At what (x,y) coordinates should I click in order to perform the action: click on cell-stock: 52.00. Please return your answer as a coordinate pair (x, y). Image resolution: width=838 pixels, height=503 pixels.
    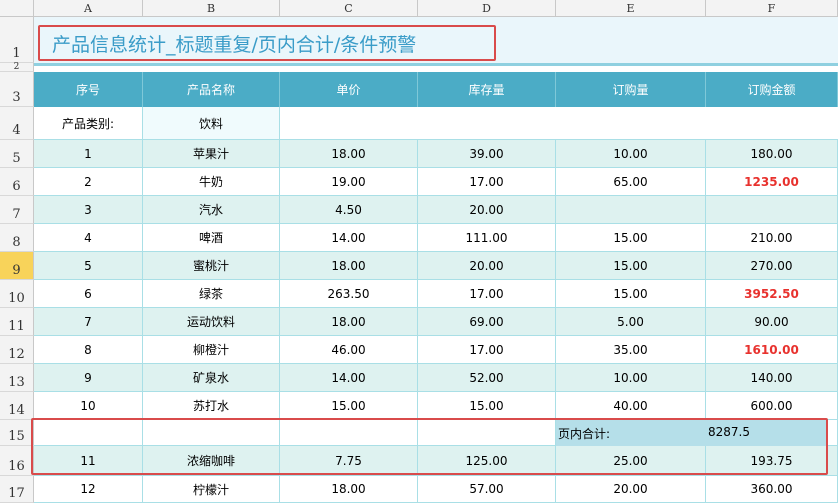
    Looking at the image, I should click on (487, 378).